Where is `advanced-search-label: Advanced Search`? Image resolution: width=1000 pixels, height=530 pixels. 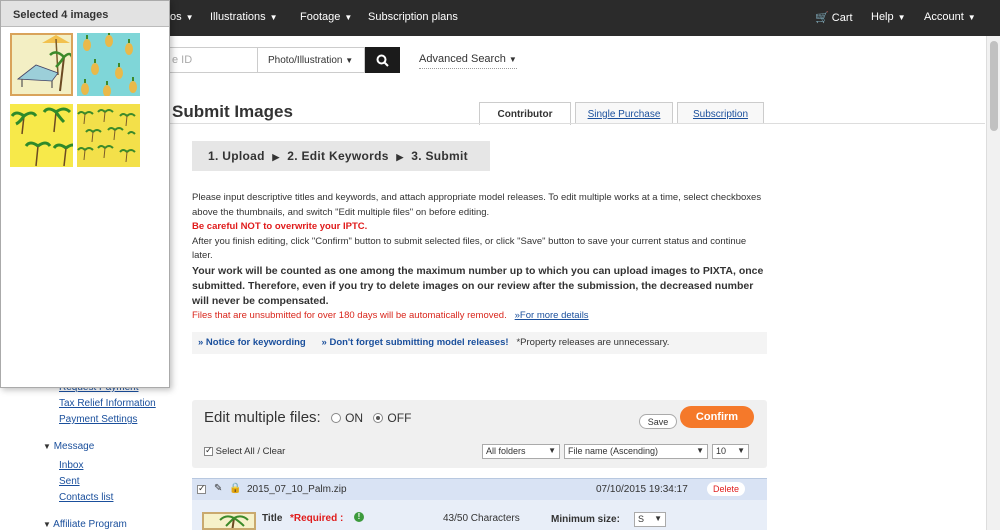
advanced-search-label: Advanced Search is located at coordinates (462, 59).